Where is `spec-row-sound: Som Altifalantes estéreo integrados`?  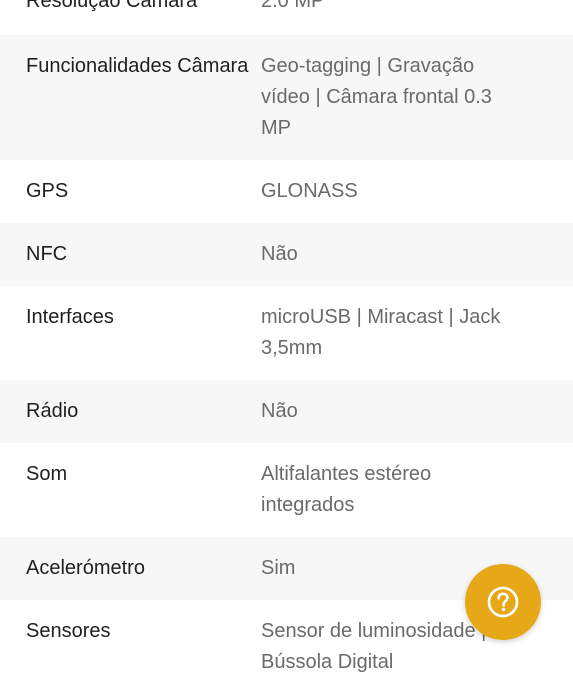
spec-row-sound: Som Altifalantes estéreo integrados is located at coordinates (286, 490).